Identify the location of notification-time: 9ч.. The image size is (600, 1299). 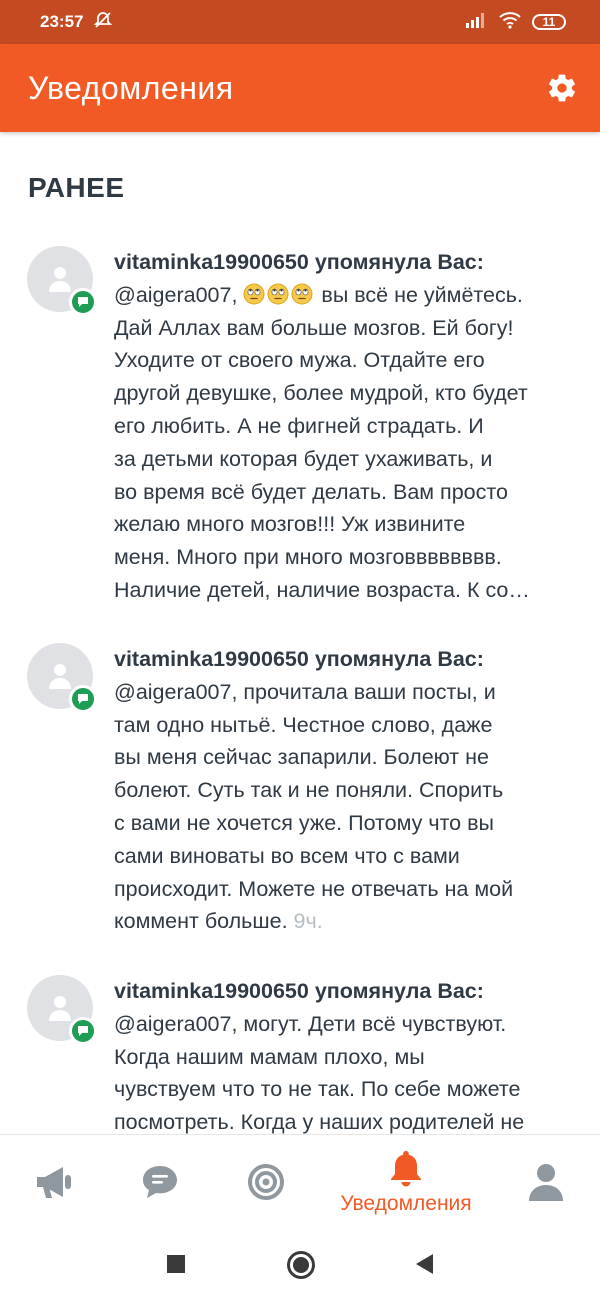
(308, 921).